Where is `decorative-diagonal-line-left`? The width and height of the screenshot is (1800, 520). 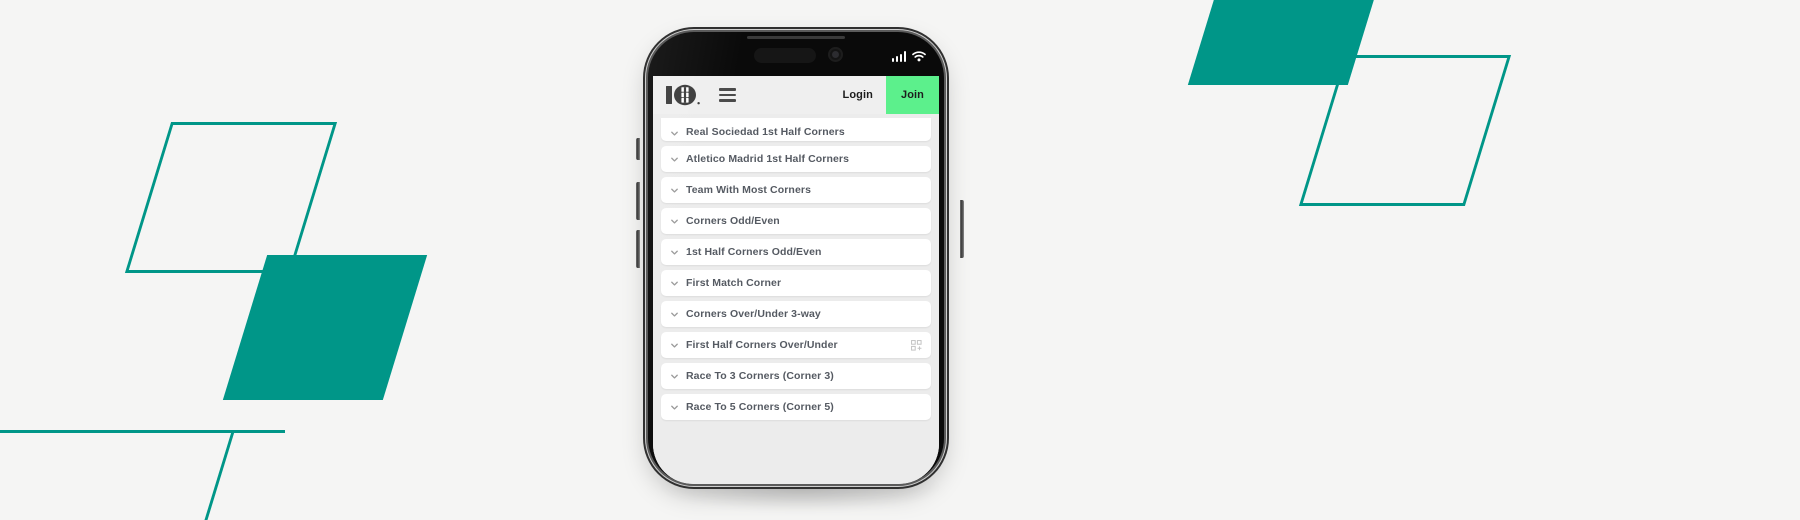 decorative-diagonal-line-left is located at coordinates (216, 475).